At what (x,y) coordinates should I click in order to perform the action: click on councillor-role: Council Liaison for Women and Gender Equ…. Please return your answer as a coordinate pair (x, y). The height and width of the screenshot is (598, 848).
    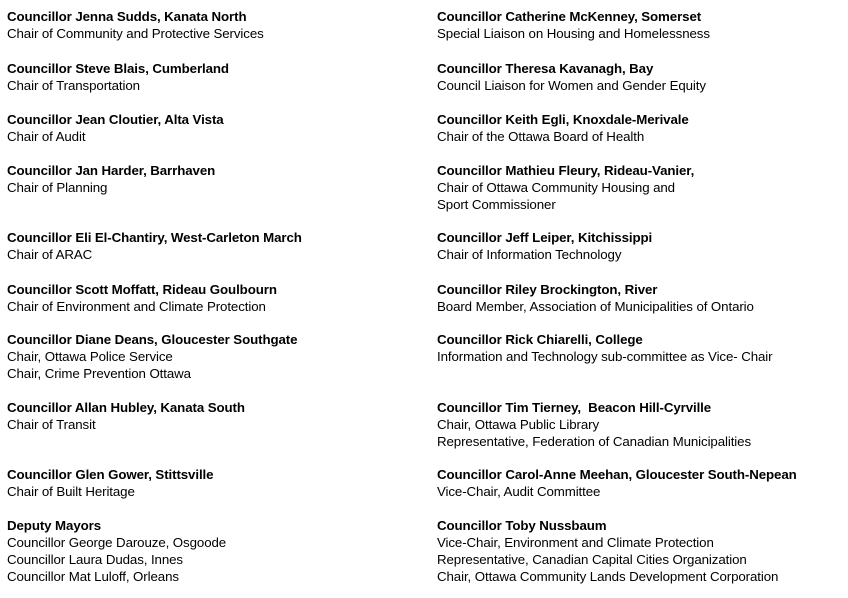
    Looking at the image, I should click on (571, 85).